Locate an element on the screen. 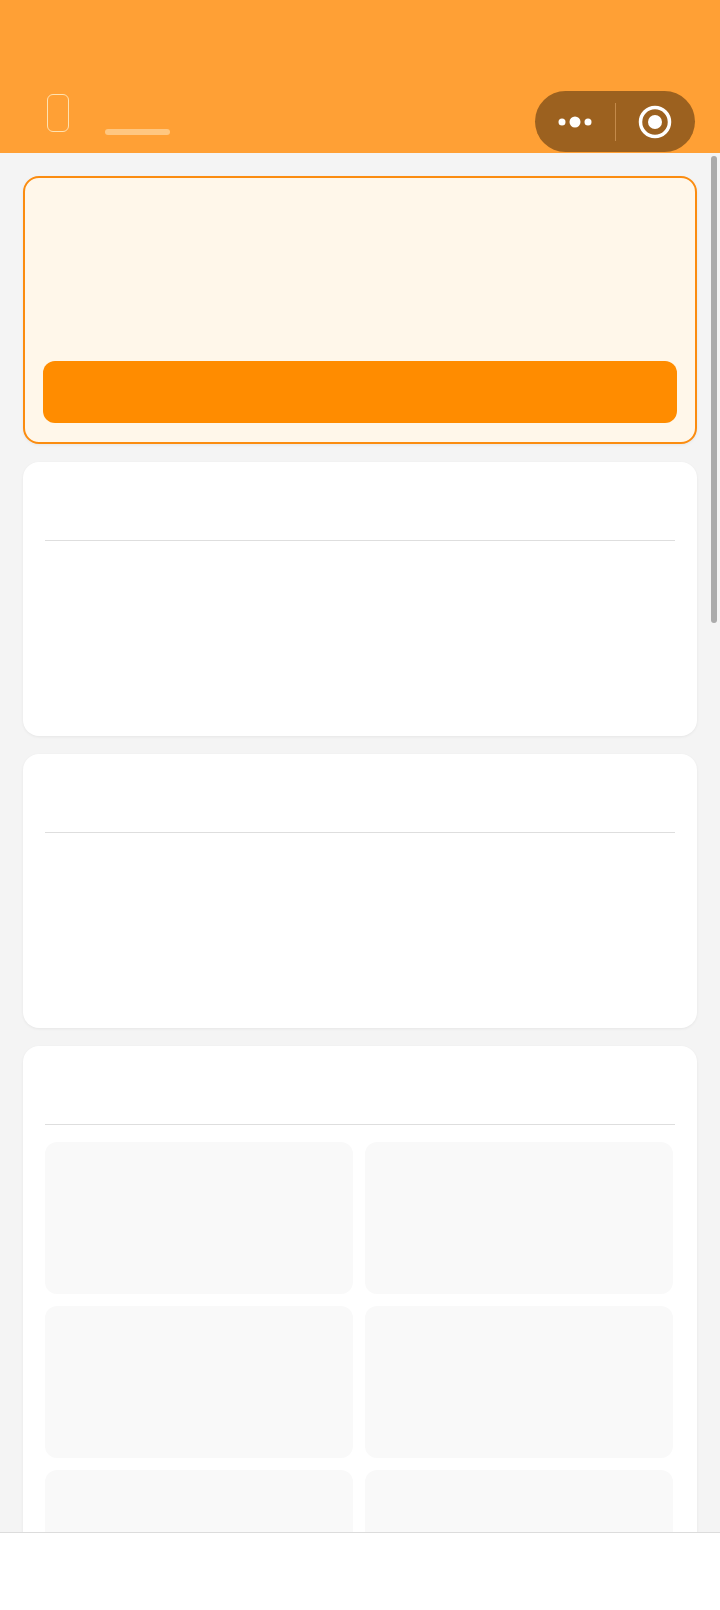 This screenshot has height=1610, width=720. title-placeholder is located at coordinates (137, 132).